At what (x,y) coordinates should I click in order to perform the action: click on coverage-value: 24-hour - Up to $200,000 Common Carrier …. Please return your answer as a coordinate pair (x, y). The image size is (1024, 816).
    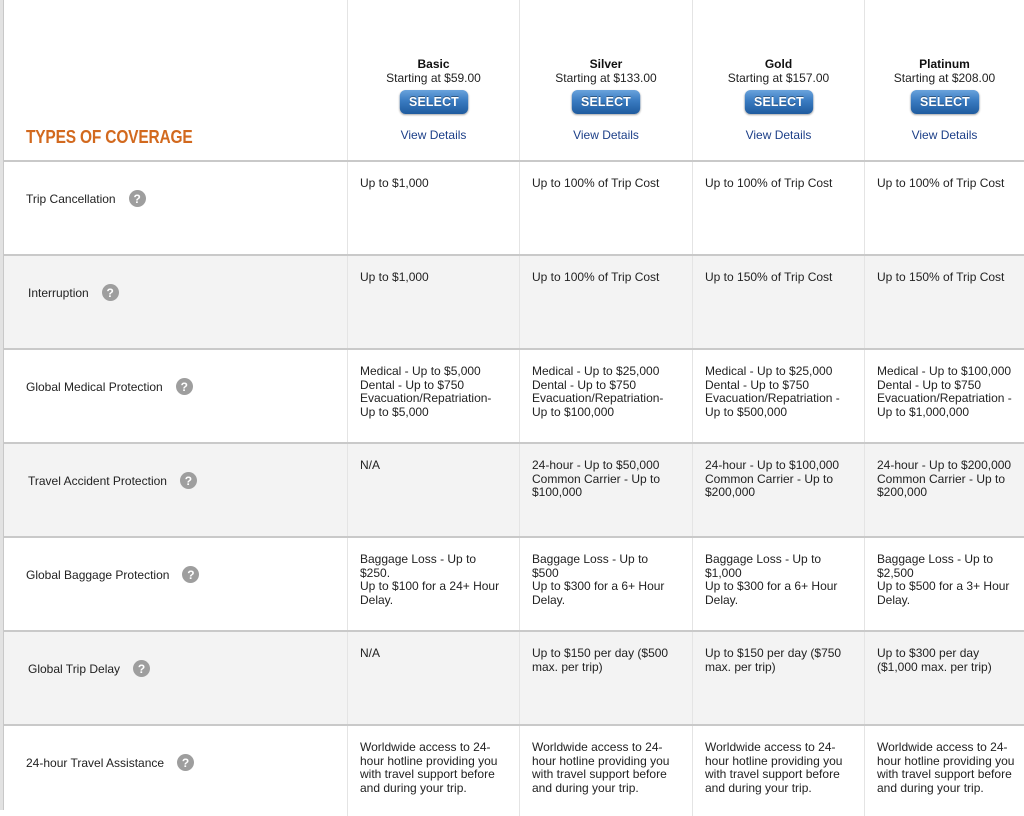
    Looking at the image, I should click on (944, 478).